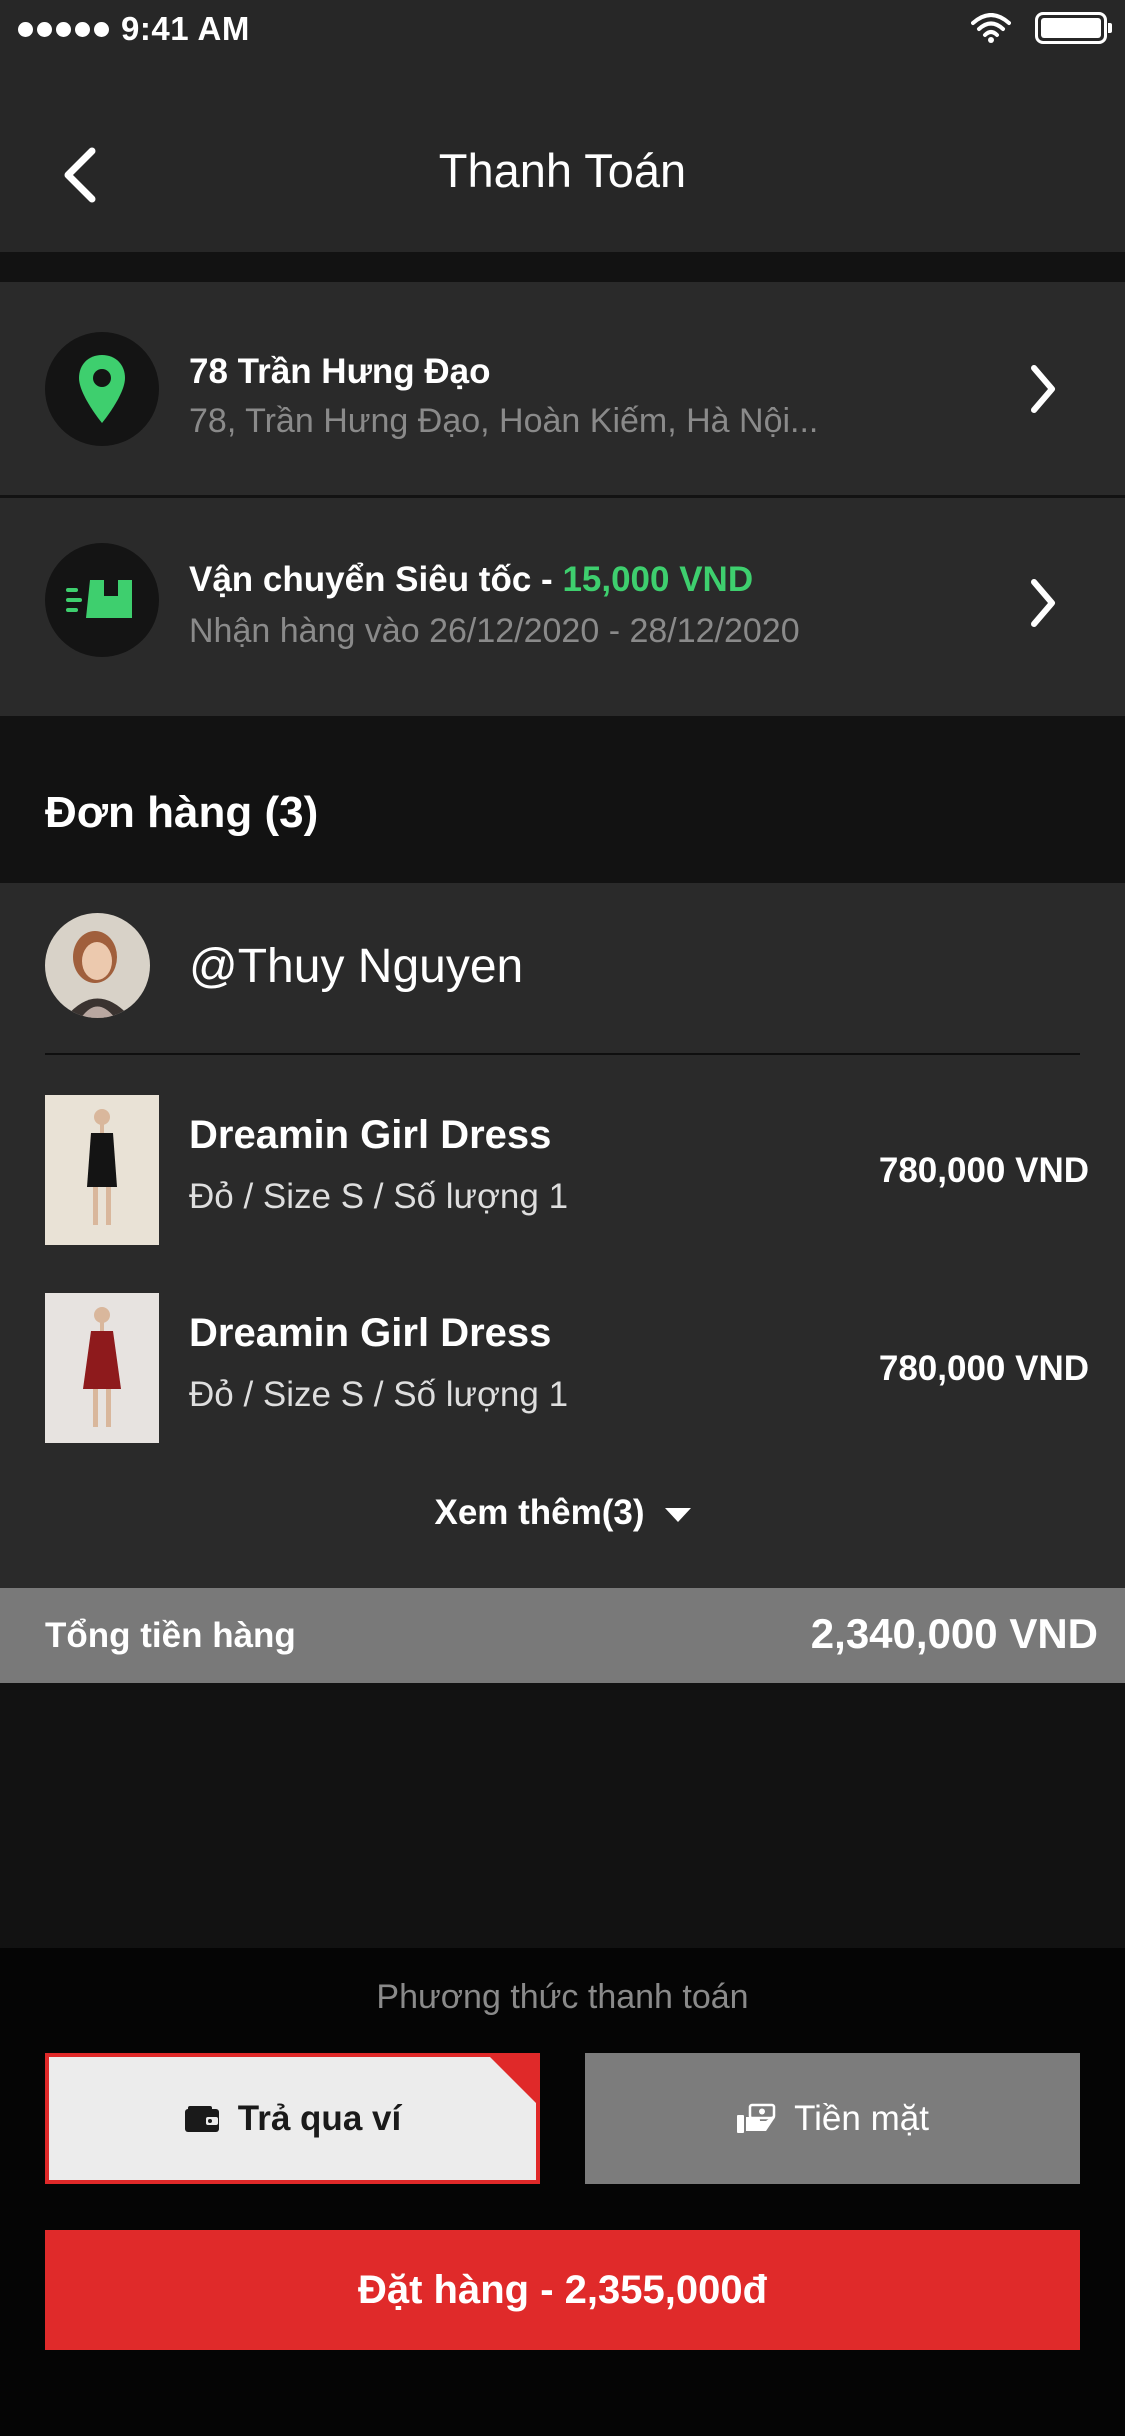 This screenshot has width=1125, height=2436. Describe the element at coordinates (756, 2118) in the screenshot. I see `cash-hand-icon` at that location.